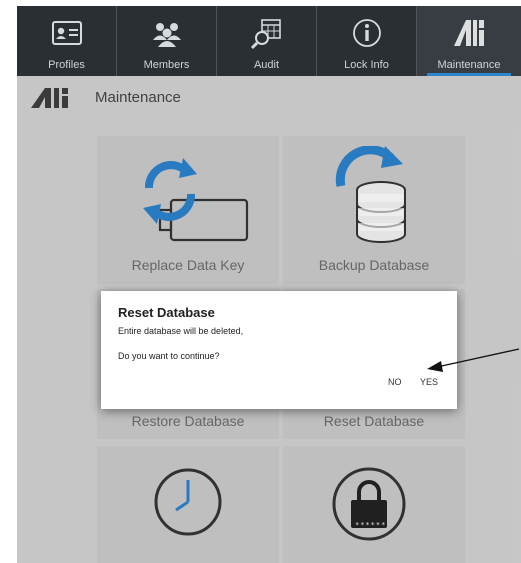 This screenshot has width=521, height=563. I want to click on dialog-message: Entire database will be deleted,, so click(181, 331).